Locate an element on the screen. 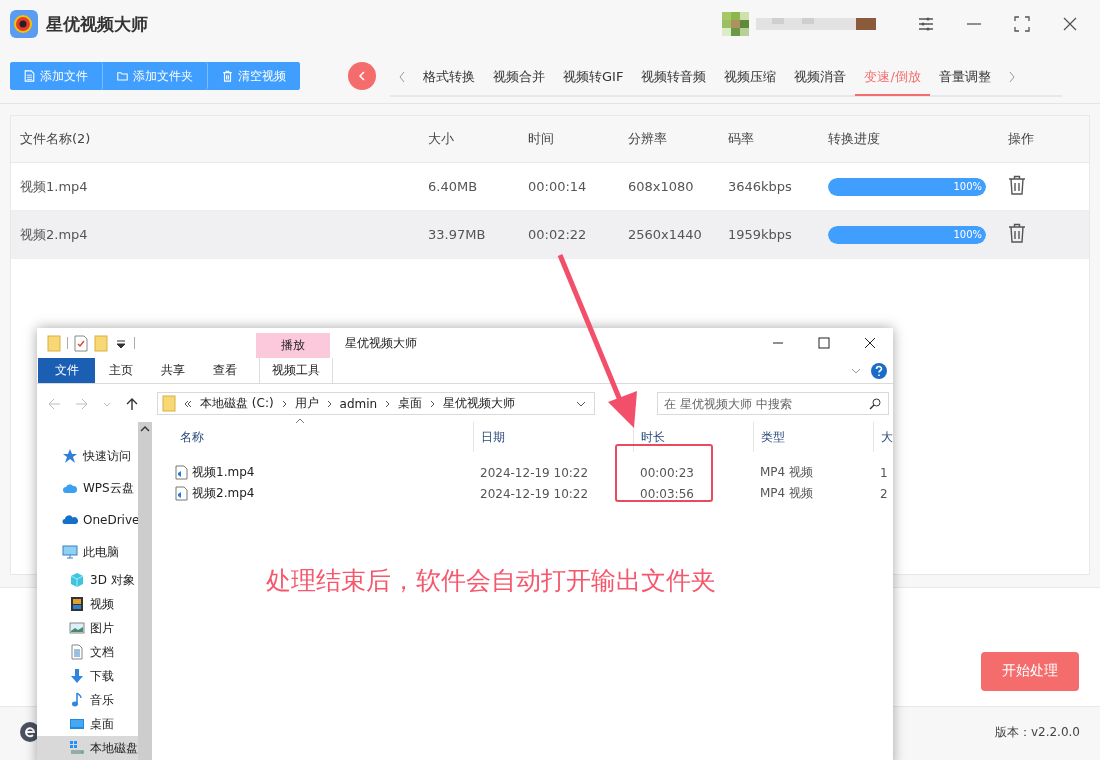  ribbon-tab: 文件 is located at coordinates (66, 370).